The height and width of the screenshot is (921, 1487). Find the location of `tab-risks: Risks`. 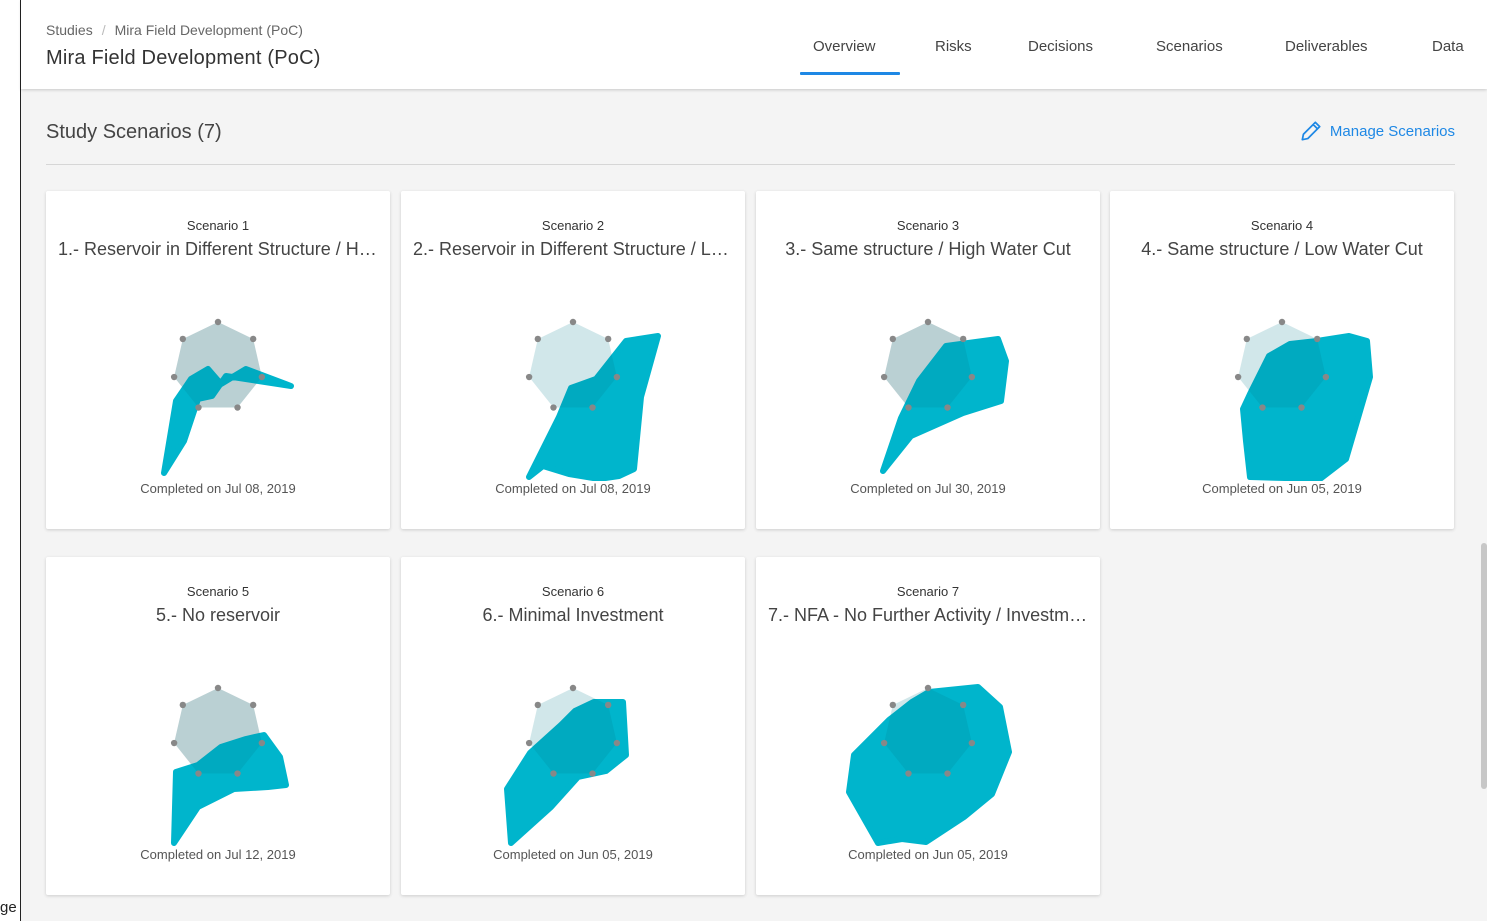

tab-risks: Risks is located at coordinates (953, 46).